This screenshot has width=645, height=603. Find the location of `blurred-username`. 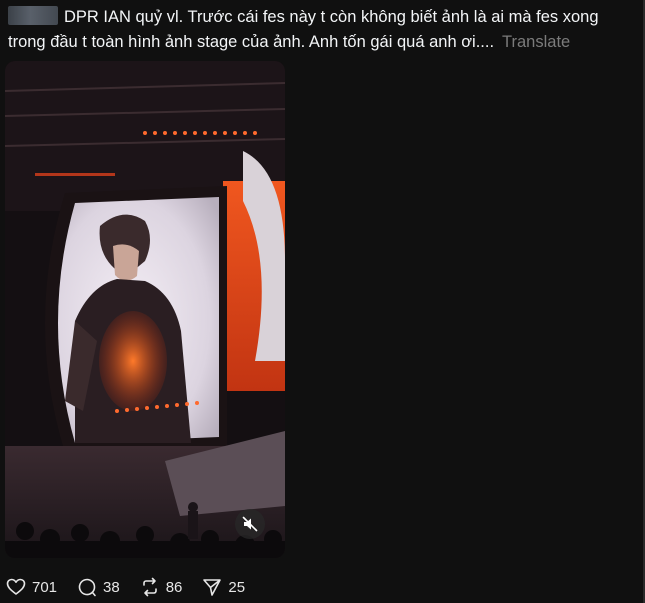

blurred-username is located at coordinates (33, 15).